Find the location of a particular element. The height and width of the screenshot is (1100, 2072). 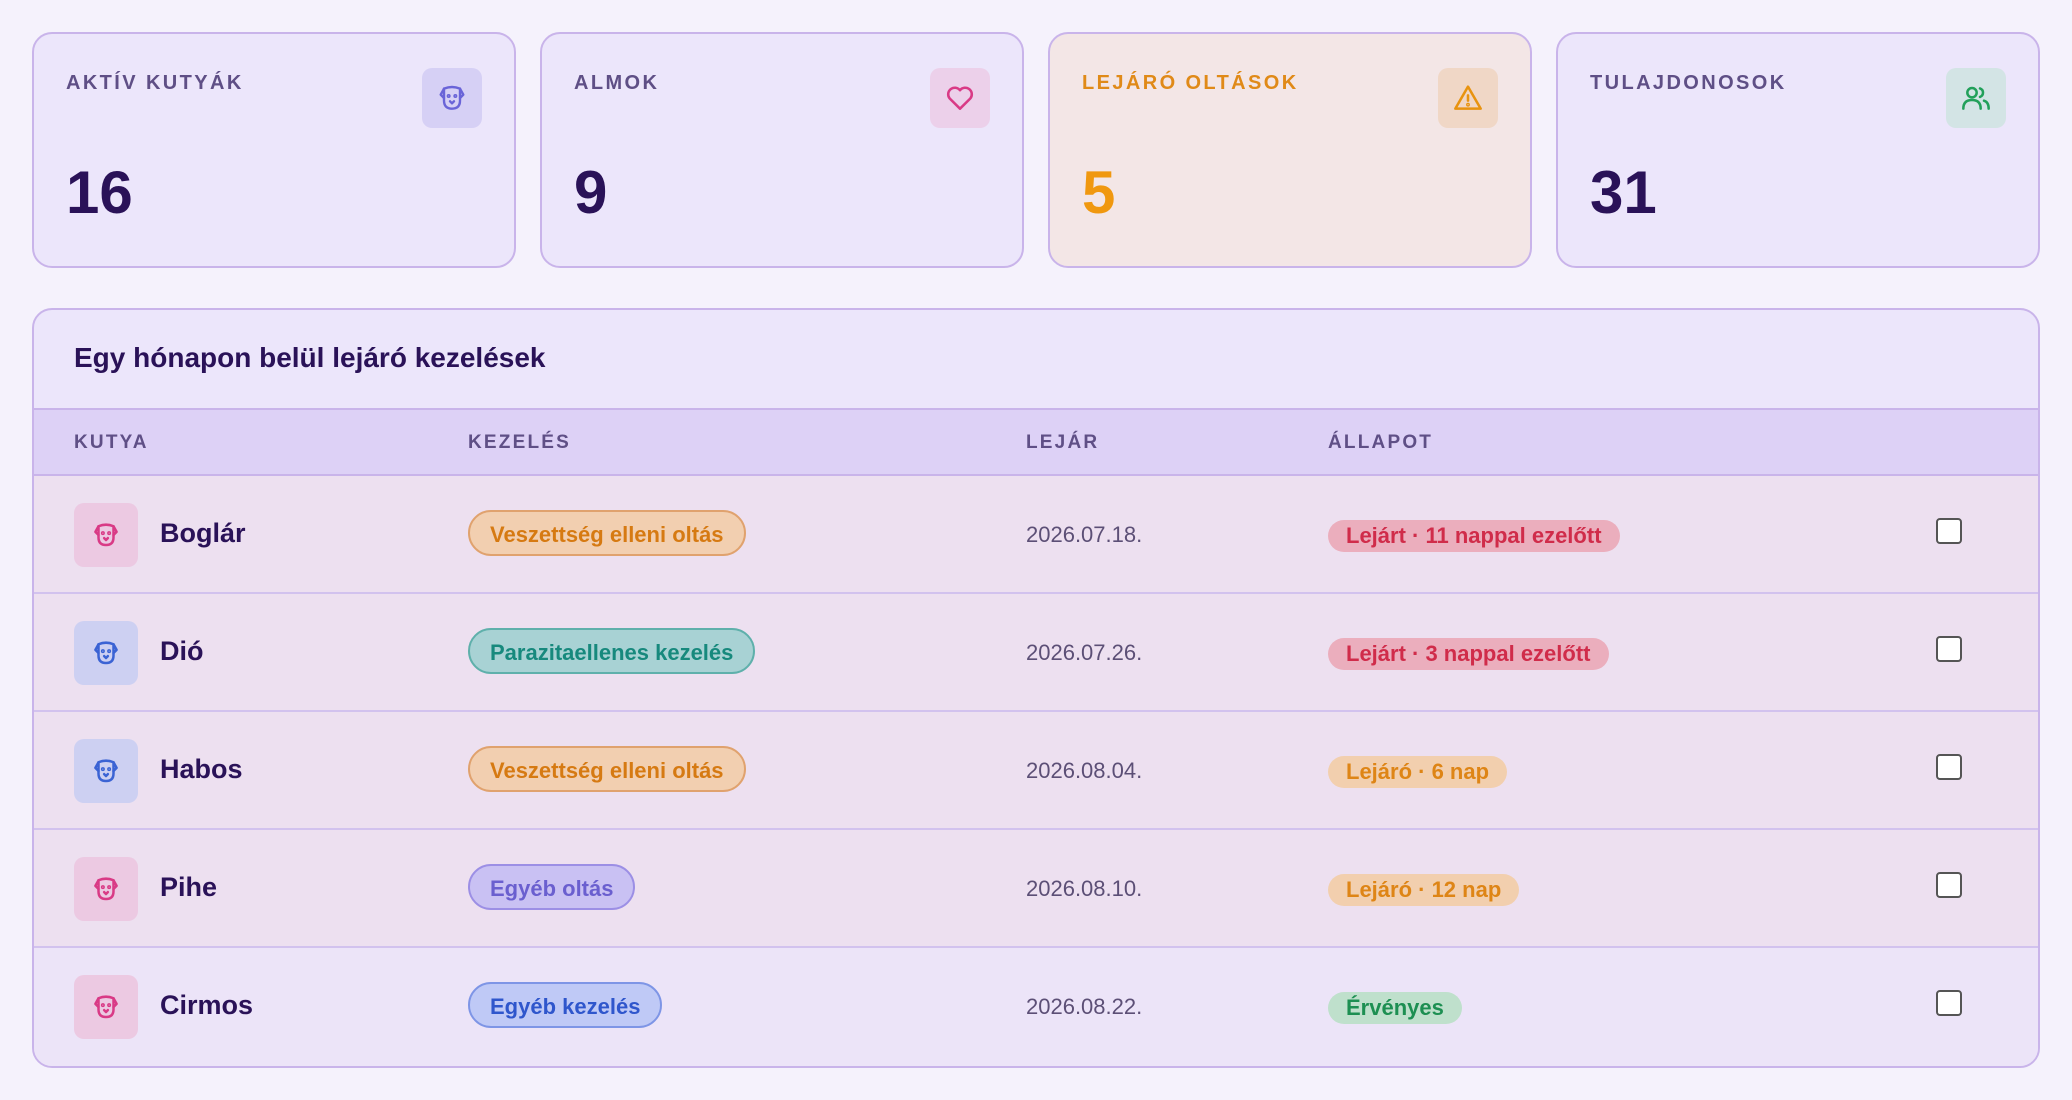

status-badge: Lejárt · 11 nappal ezelőtt is located at coordinates (1474, 536).